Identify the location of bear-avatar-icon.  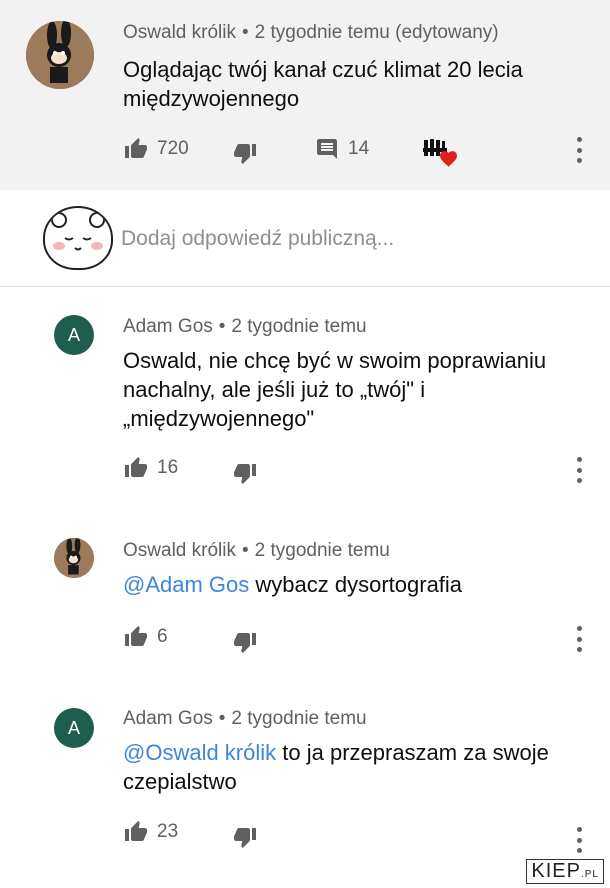
(78, 231).